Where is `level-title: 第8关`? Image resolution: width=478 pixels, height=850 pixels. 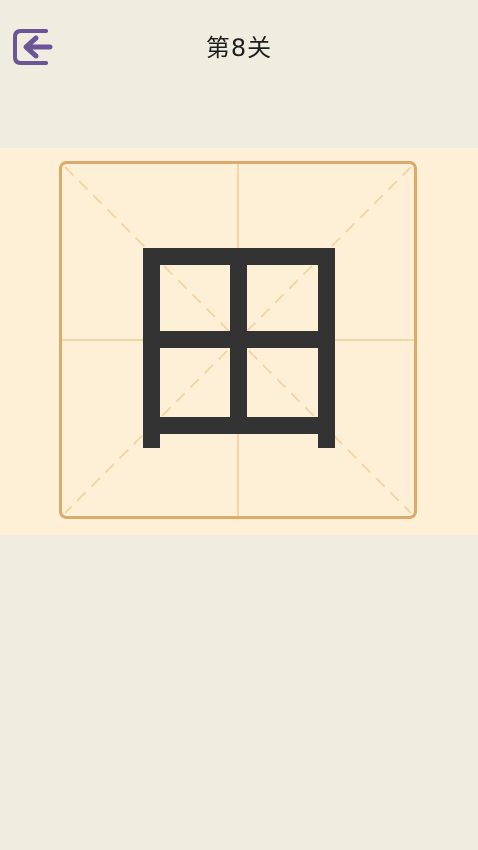
level-title: 第8关 is located at coordinates (239, 48).